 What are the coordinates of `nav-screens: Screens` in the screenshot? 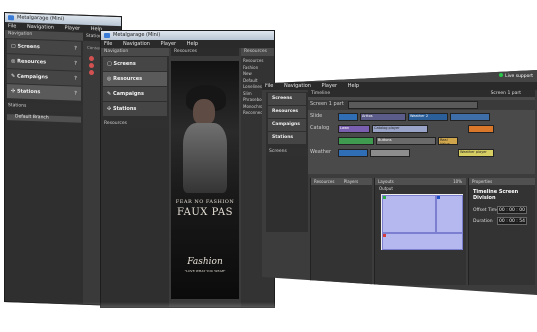 It's located at (287, 99).